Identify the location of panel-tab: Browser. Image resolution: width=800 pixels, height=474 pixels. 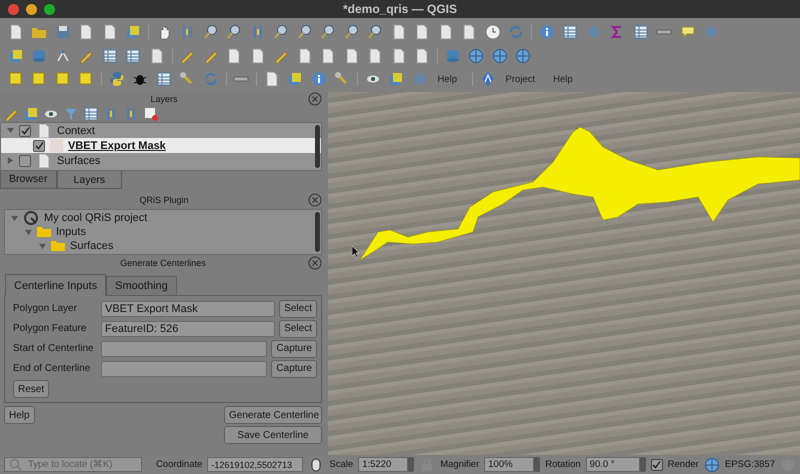
(28, 180).